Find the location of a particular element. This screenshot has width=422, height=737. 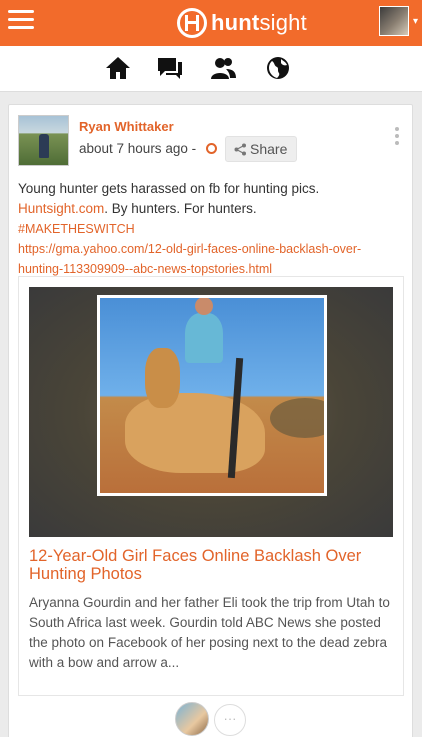

menu-icon is located at coordinates (21, 22).